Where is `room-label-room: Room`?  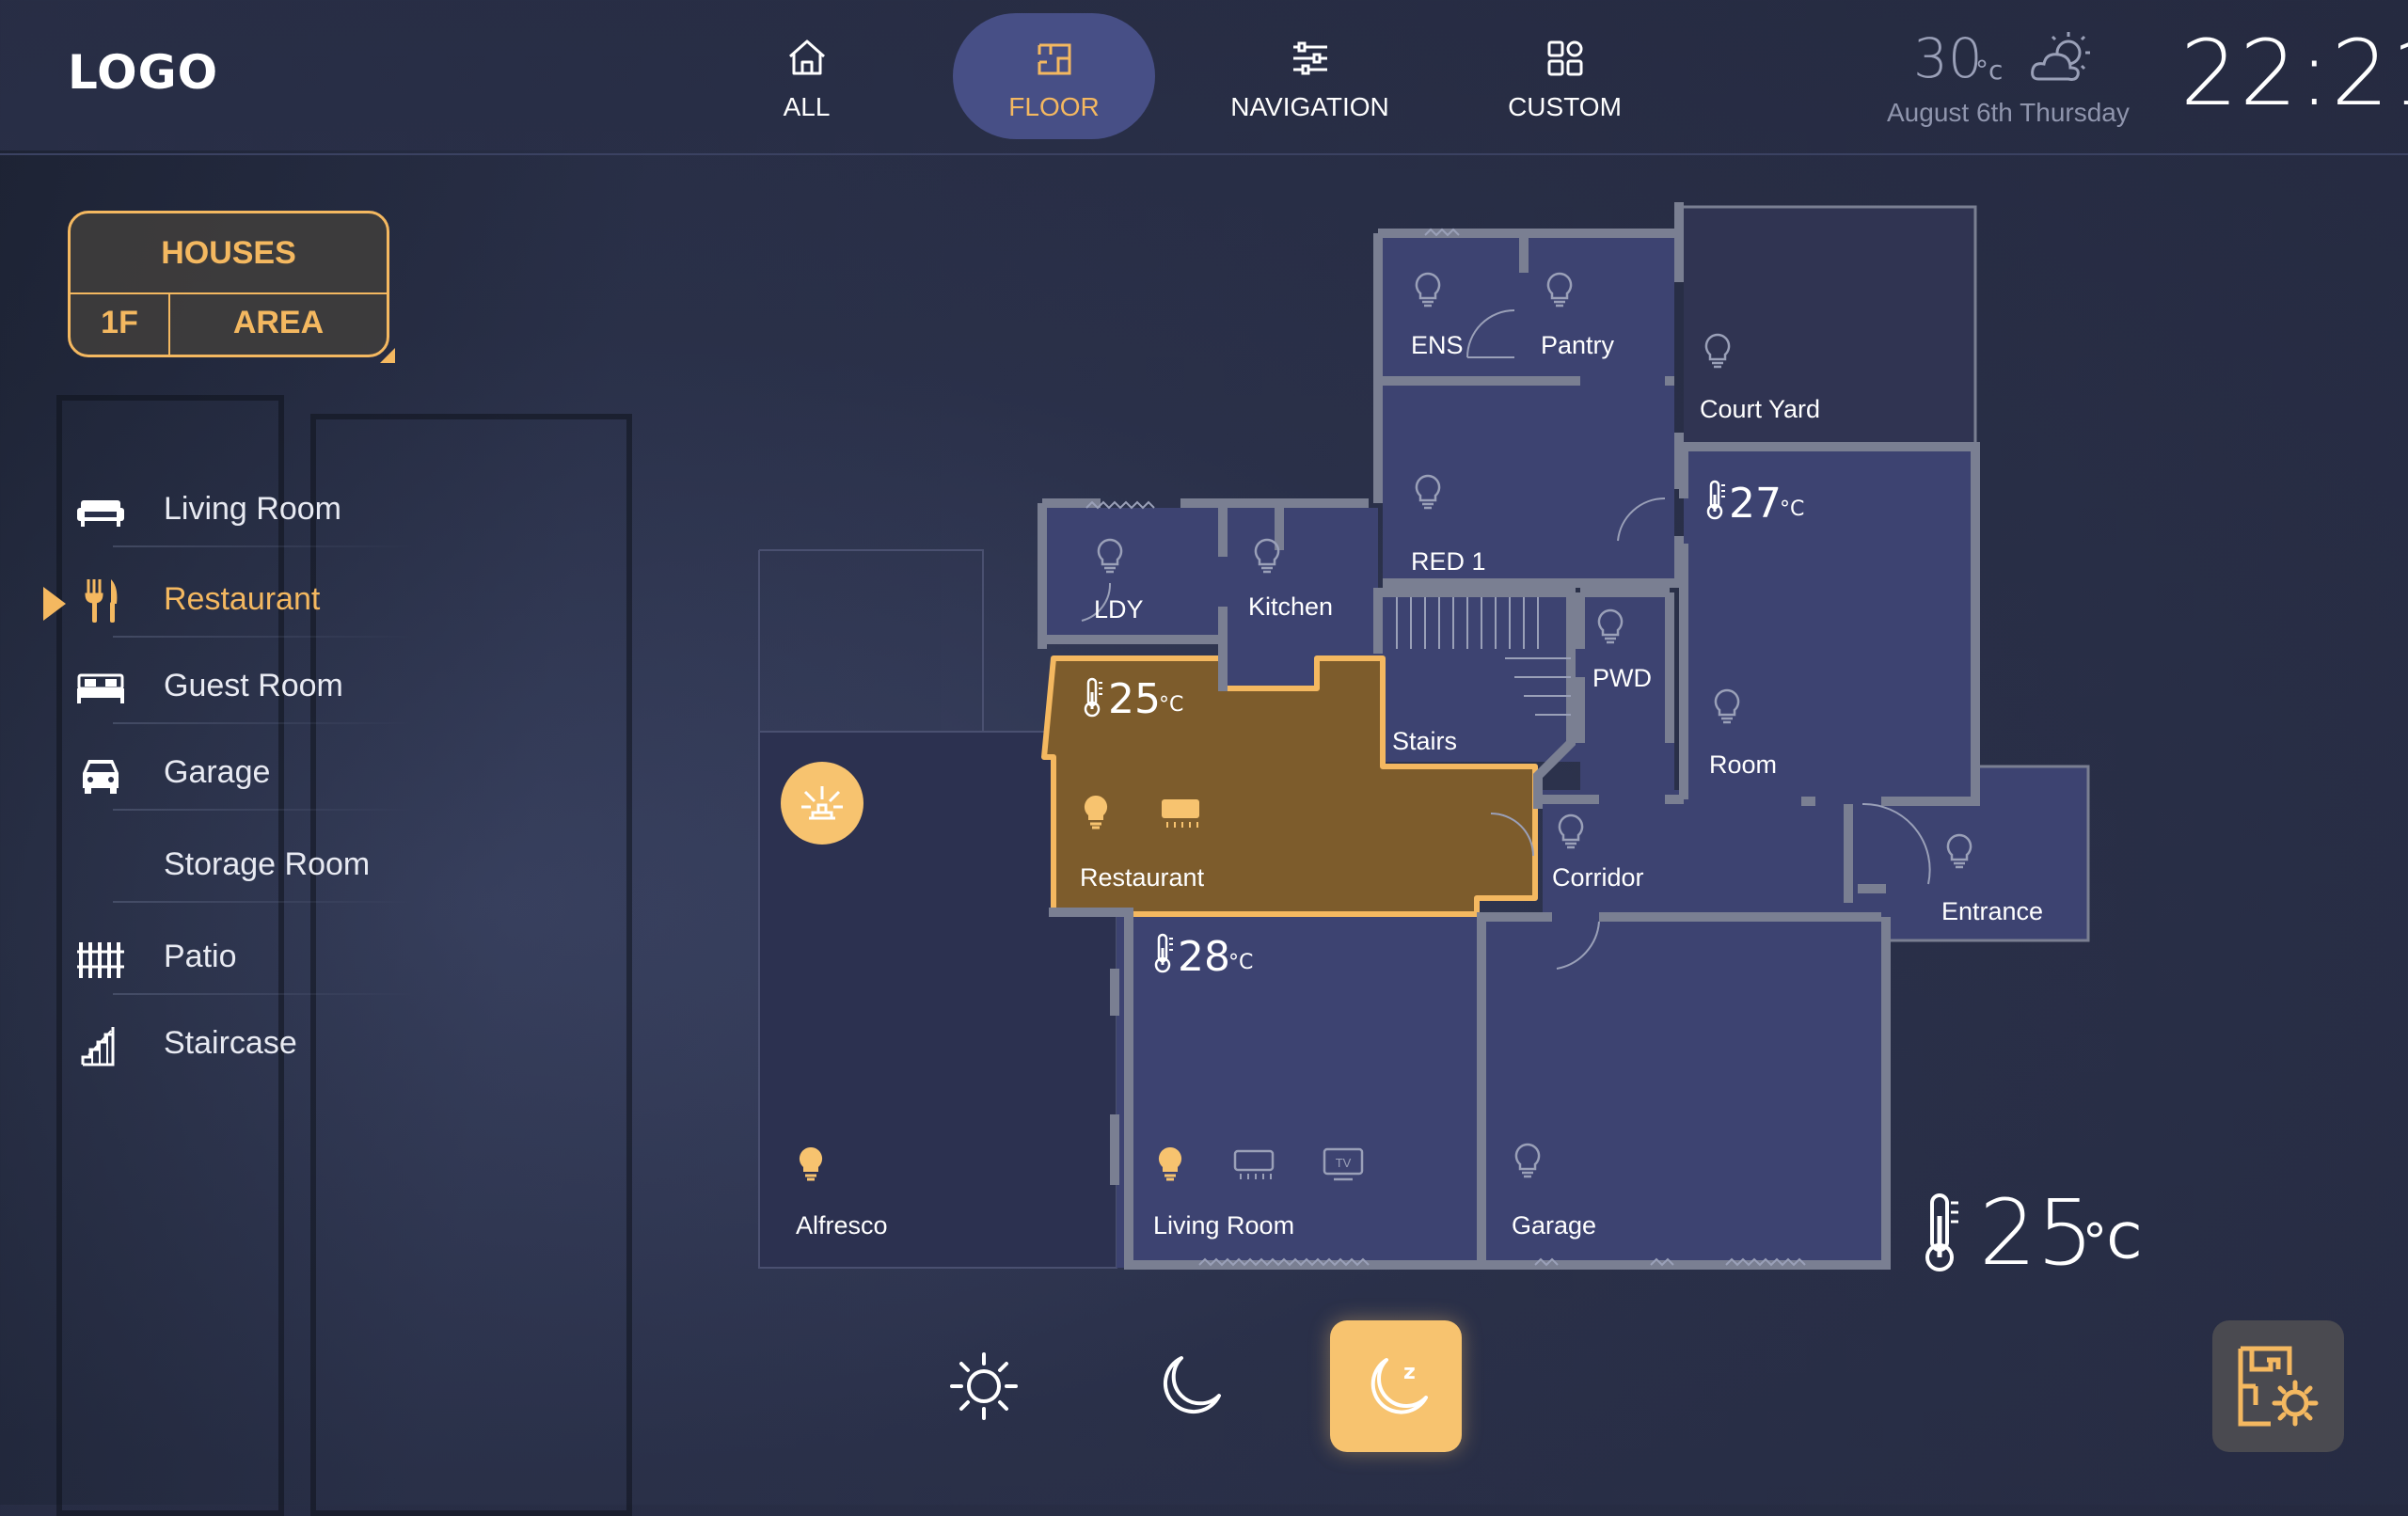
room-label-room: Room is located at coordinates (1743, 764).